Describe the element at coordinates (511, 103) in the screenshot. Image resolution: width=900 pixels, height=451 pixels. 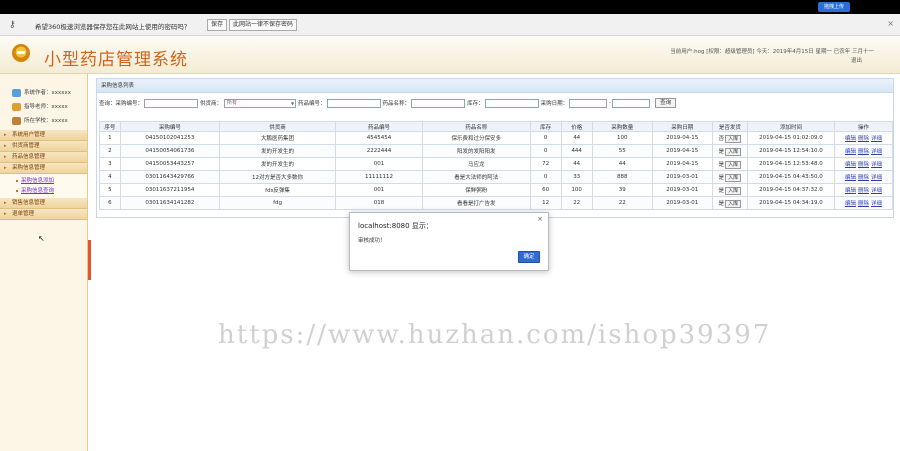
I see `stock-input` at that location.